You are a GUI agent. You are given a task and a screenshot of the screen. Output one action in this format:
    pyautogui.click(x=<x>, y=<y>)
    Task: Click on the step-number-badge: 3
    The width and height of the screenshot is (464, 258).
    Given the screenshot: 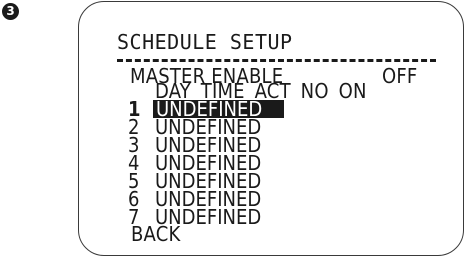 What is the action you would take?
    pyautogui.click(x=10, y=11)
    